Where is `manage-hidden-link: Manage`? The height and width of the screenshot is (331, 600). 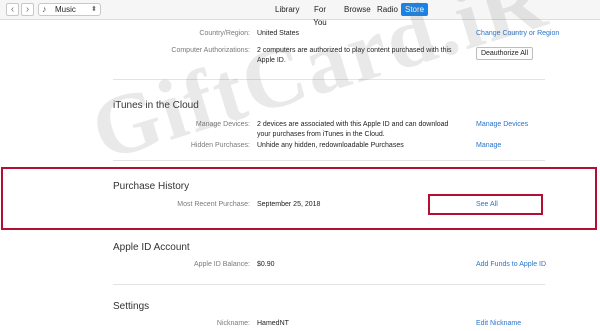
manage-hidden-link: Manage is located at coordinates (488, 146).